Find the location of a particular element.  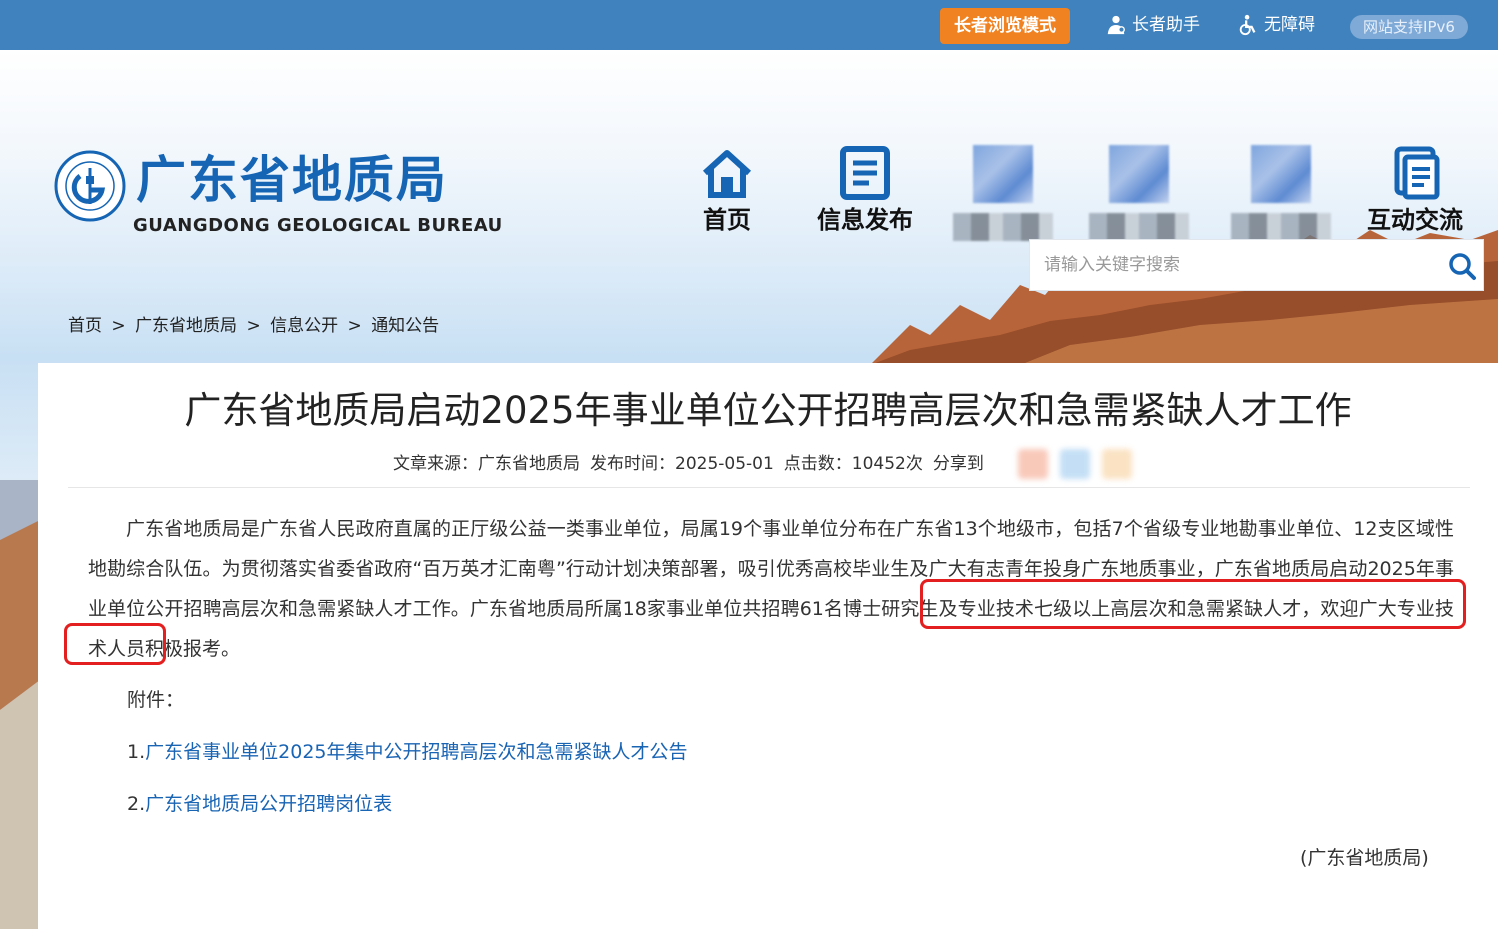

nav-interaction-label: 互动交流 is located at coordinates (1415, 220).